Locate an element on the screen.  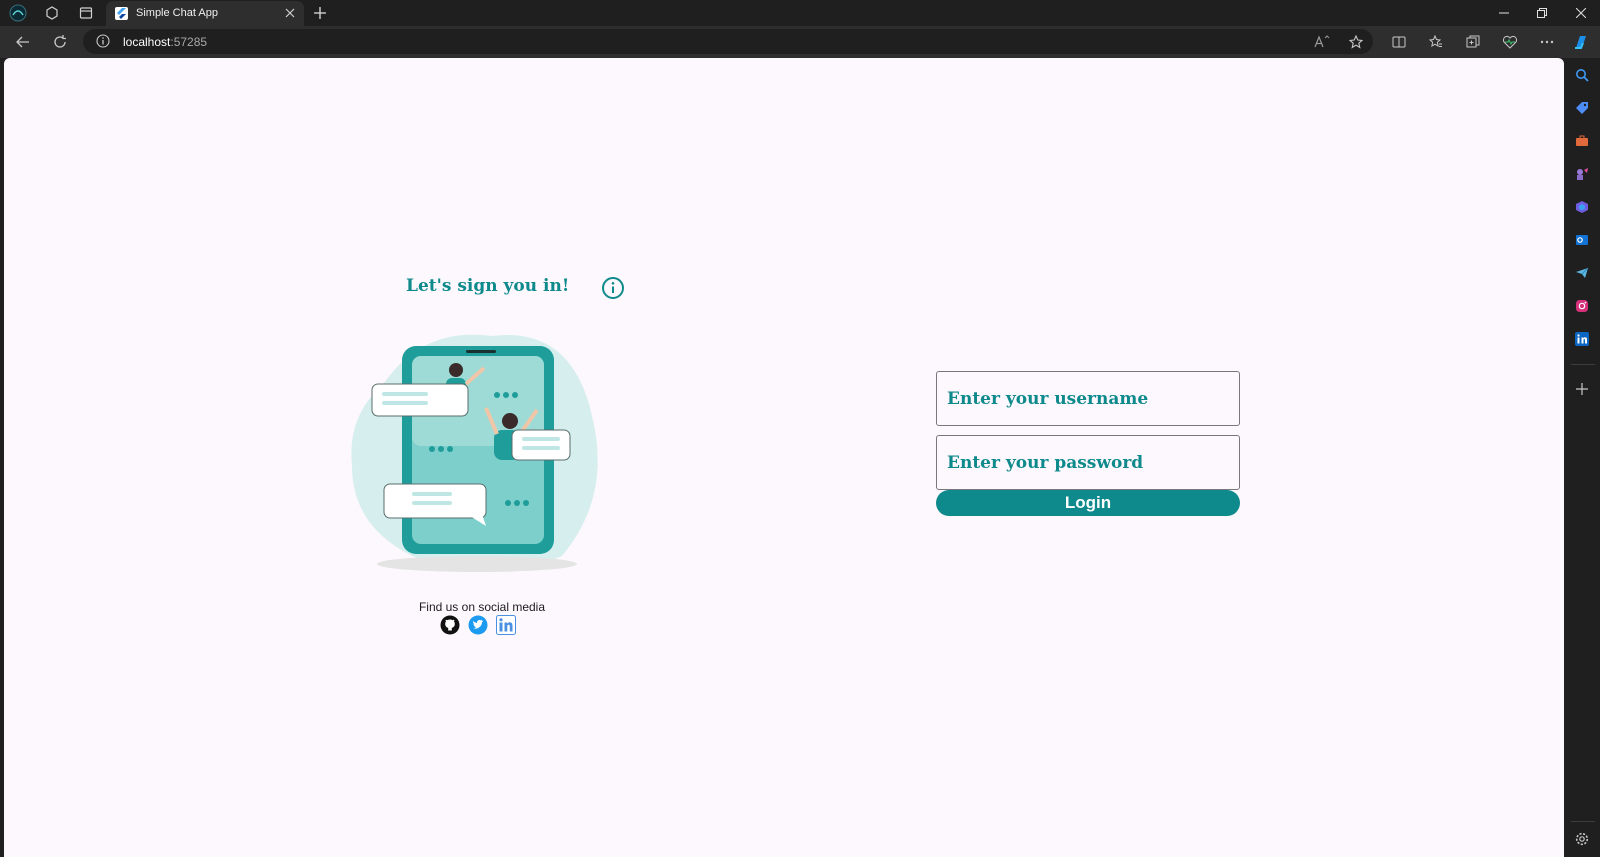
profile-avatar is located at coordinates (18, 13).